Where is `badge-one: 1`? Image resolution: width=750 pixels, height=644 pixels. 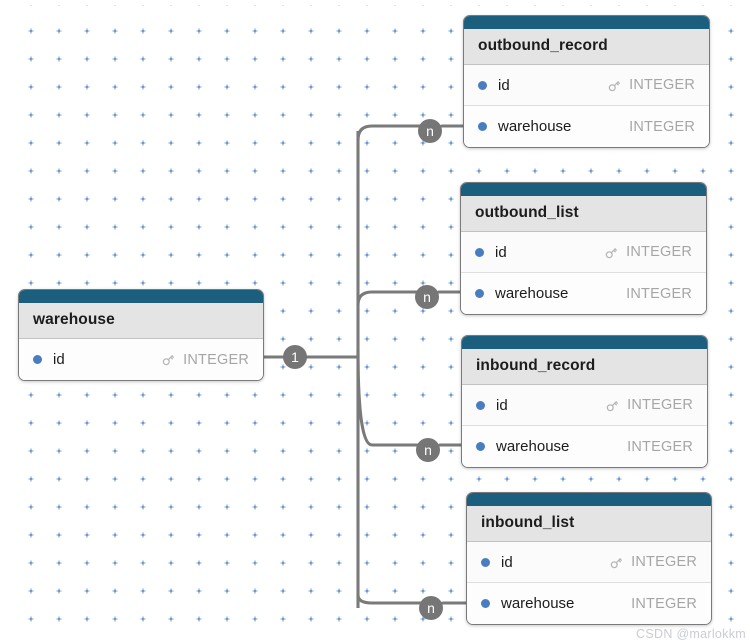
badge-one: 1 is located at coordinates (295, 357).